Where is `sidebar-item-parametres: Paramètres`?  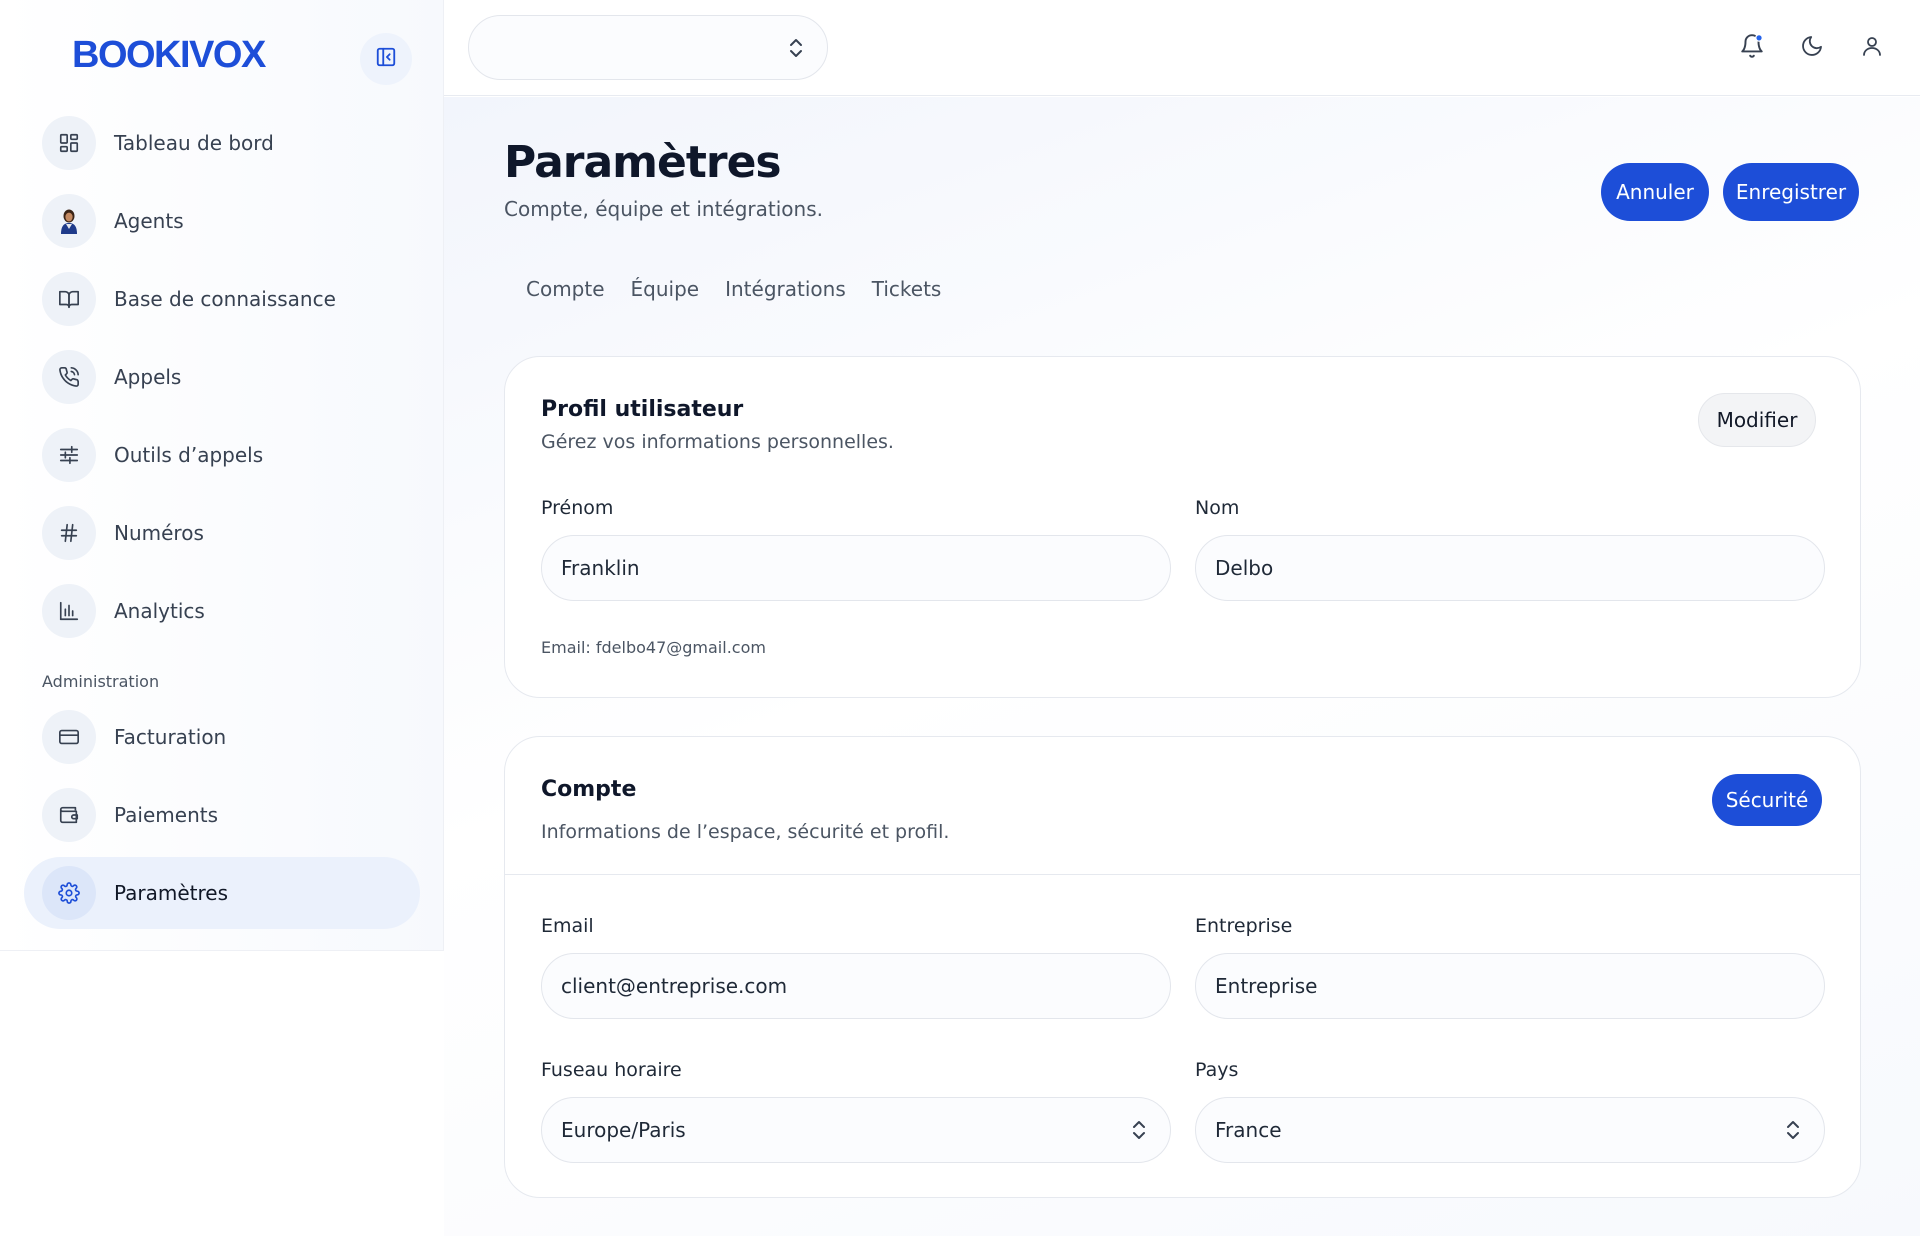
sidebar-item-parametres: Paramètres is located at coordinates (222, 893).